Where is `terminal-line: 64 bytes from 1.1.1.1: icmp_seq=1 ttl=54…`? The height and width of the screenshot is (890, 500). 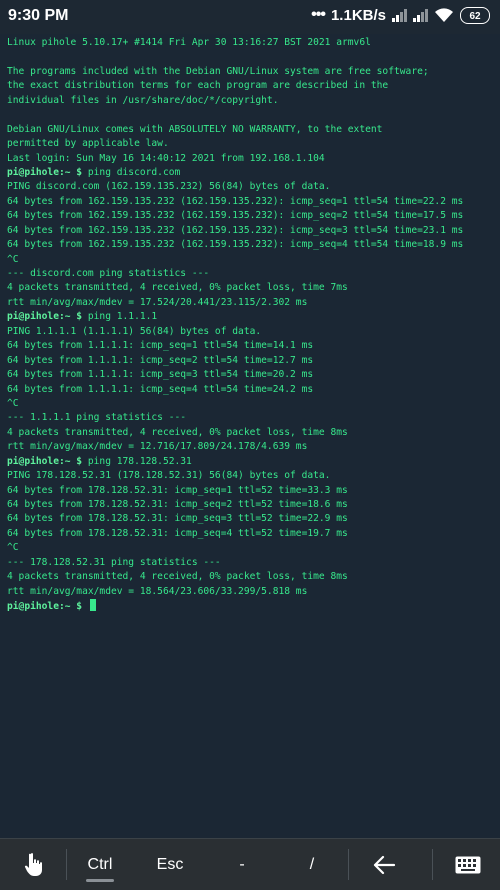 terminal-line: 64 bytes from 1.1.1.1: icmp_seq=1 ttl=54… is located at coordinates (160, 346).